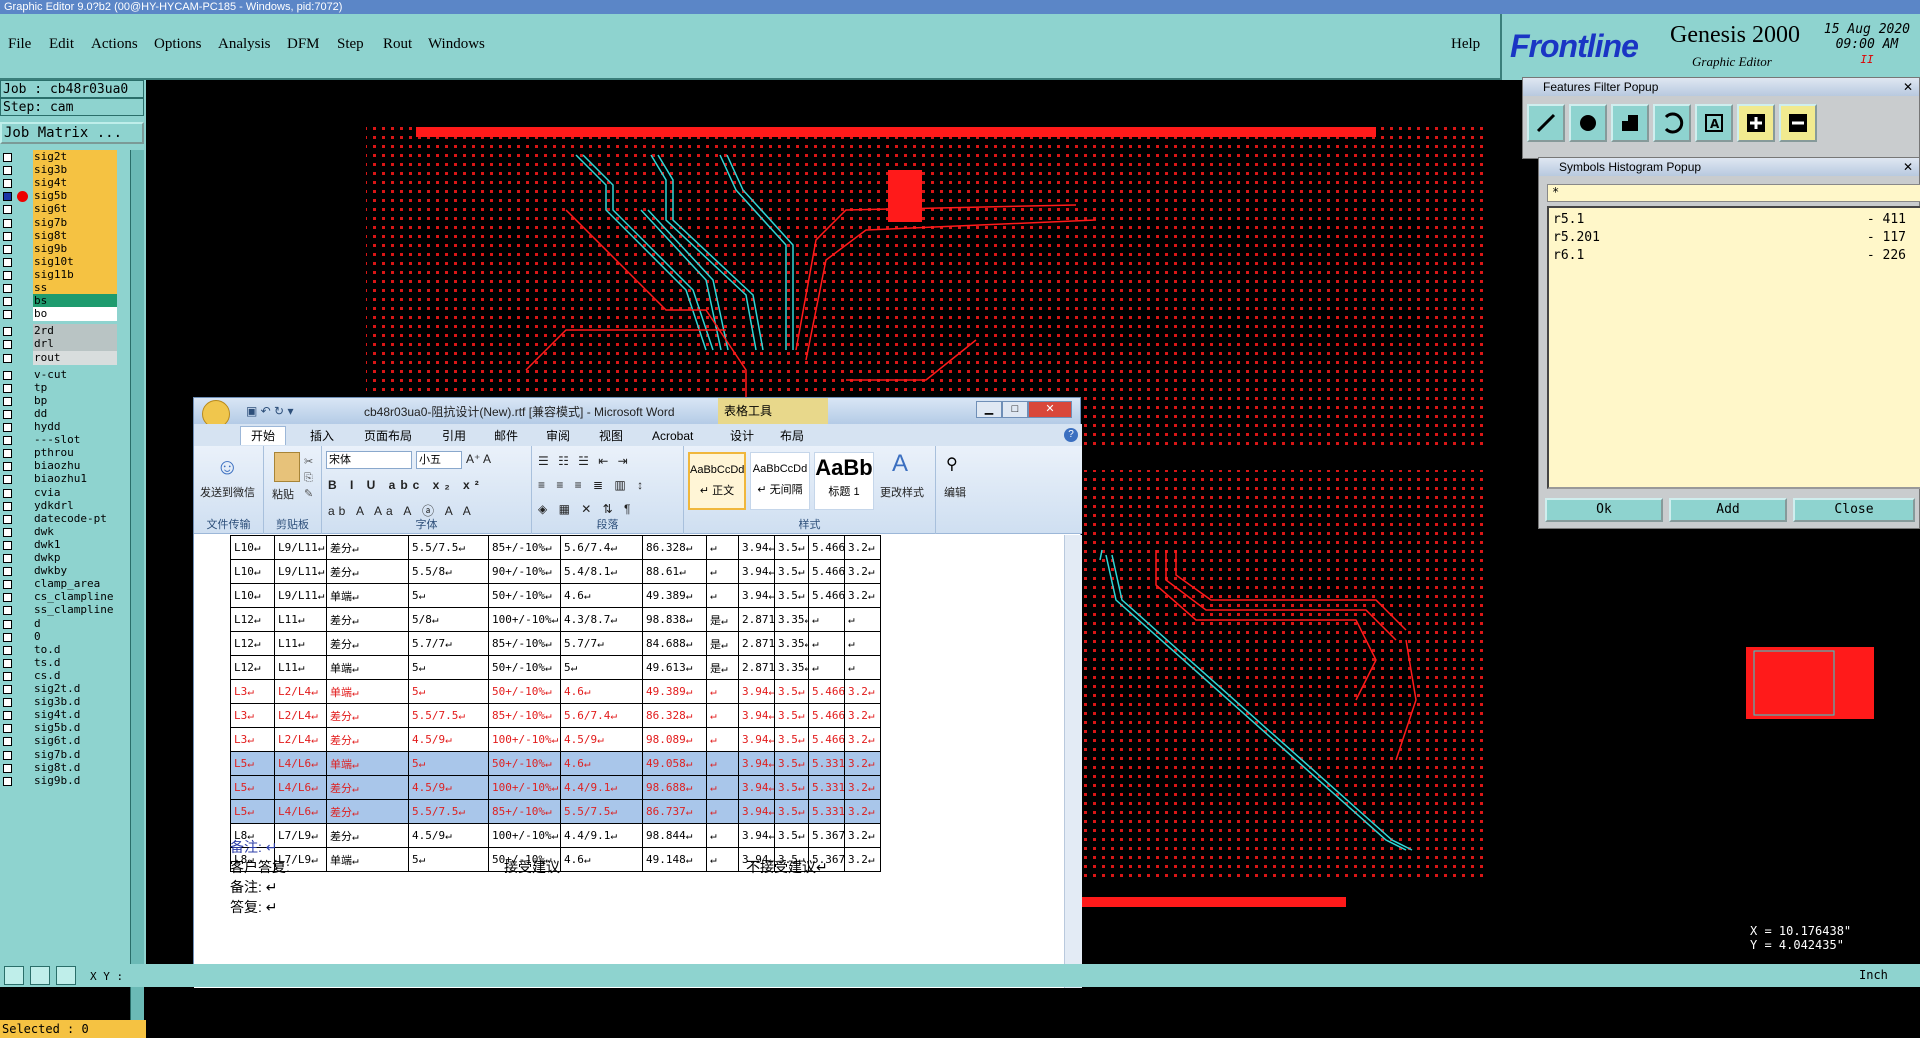 The height and width of the screenshot is (1038, 1920). Describe the element at coordinates (300, 619) in the screenshot. I see `table-cell: L11↵` at that location.